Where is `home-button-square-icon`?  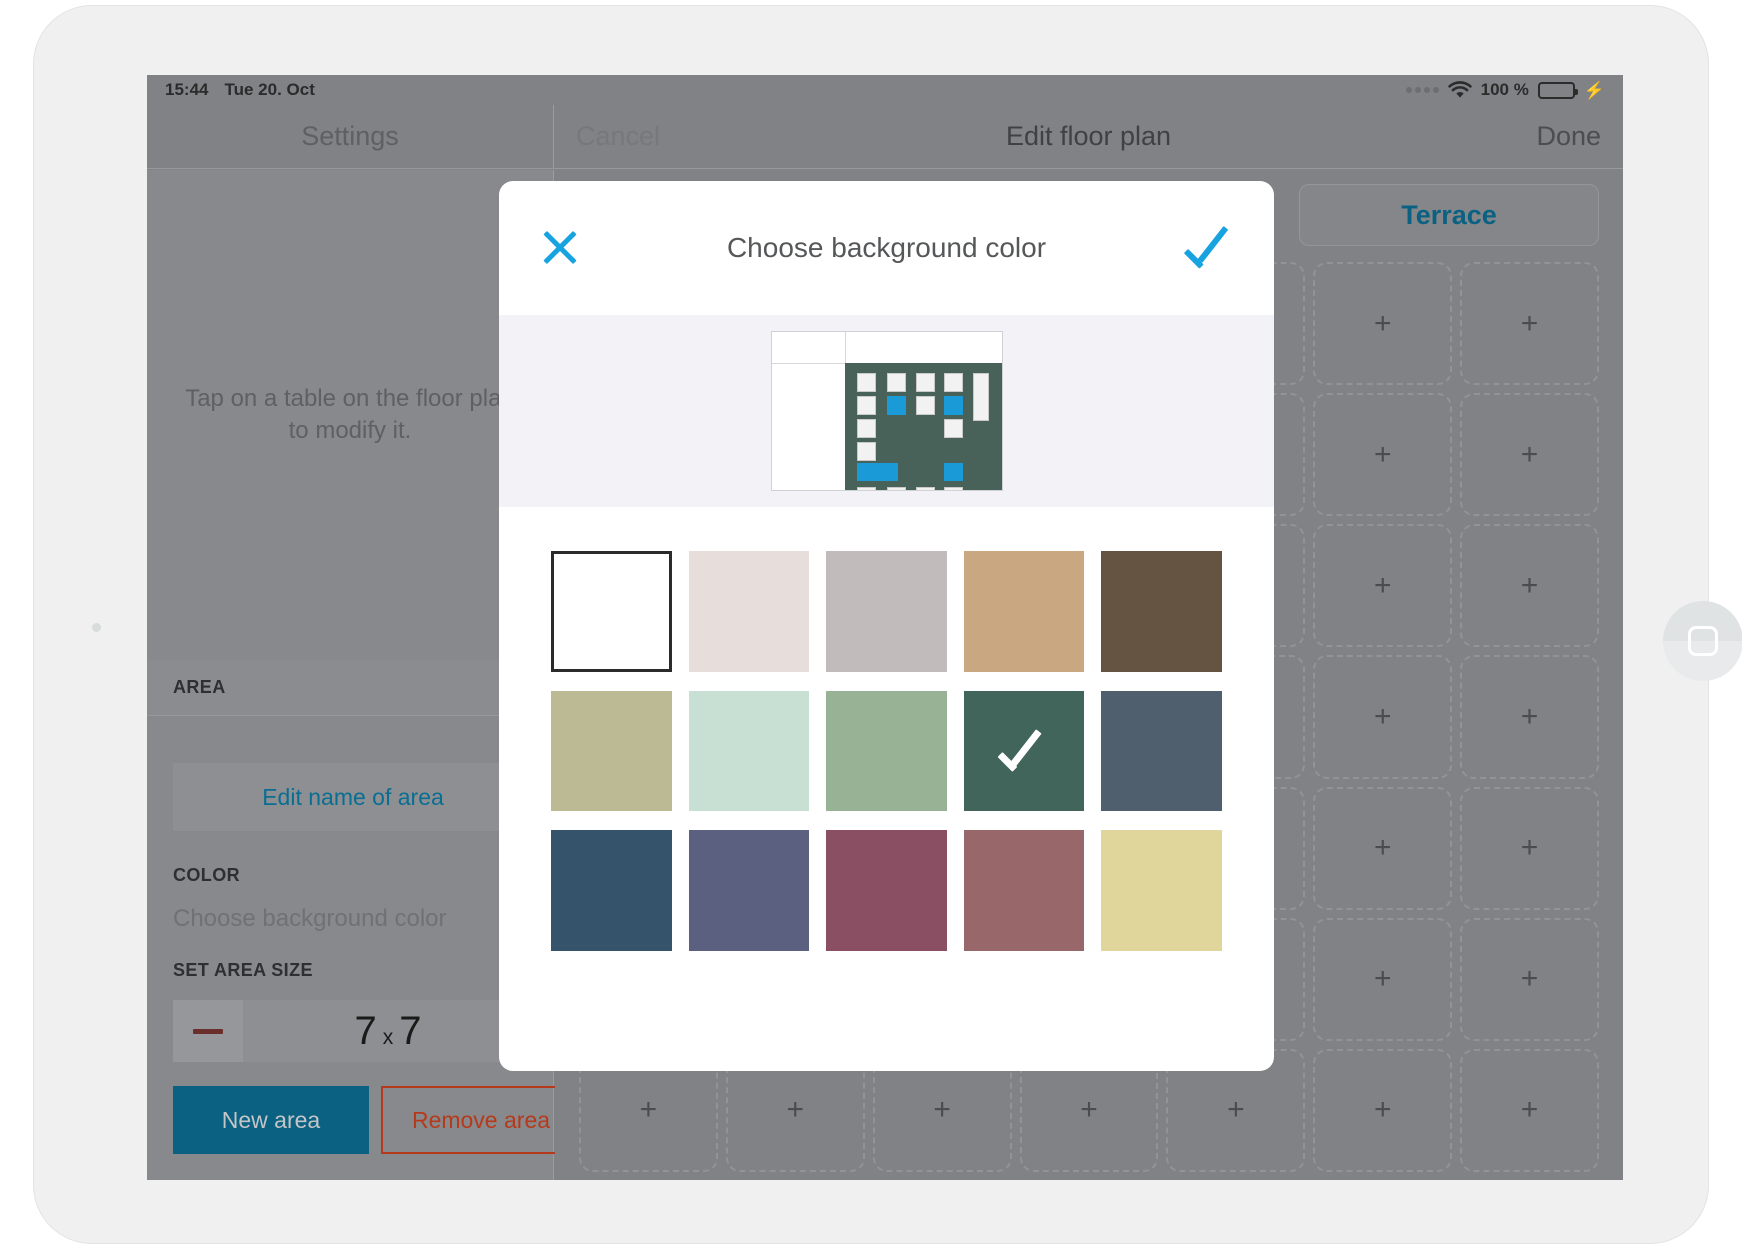 home-button-square-icon is located at coordinates (1703, 641).